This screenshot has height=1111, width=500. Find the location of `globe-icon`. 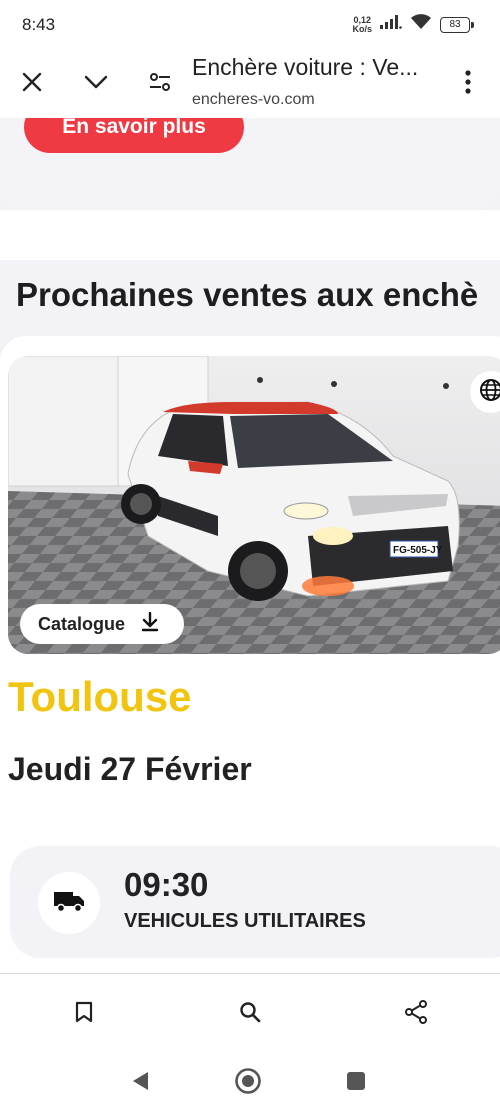

globe-icon is located at coordinates (489, 392).